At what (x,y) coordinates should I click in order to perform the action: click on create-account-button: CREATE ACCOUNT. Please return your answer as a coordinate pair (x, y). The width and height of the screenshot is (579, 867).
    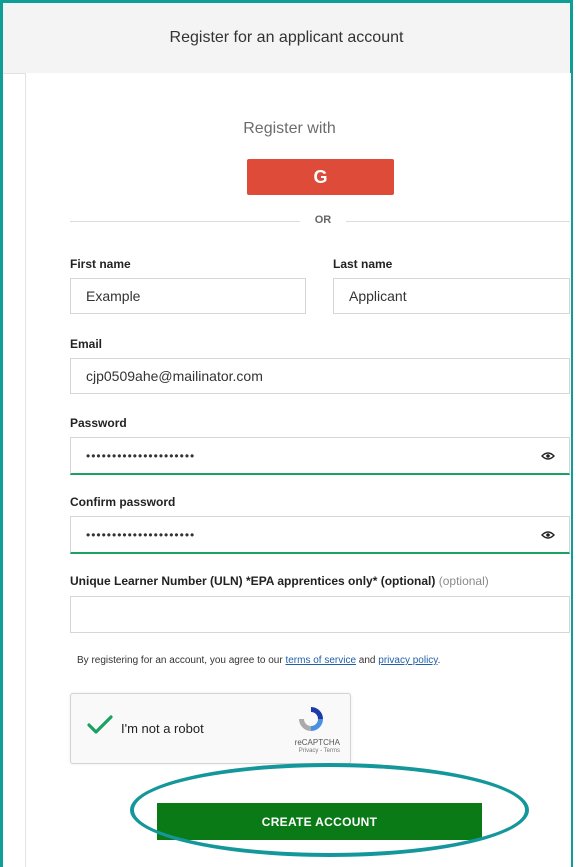
    Looking at the image, I should click on (319, 821).